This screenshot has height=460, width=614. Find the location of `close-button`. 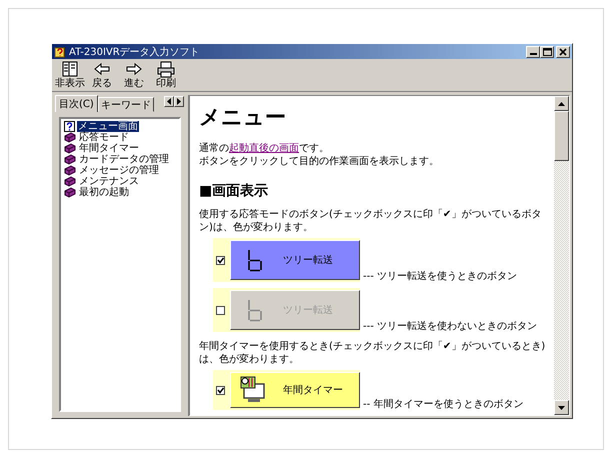

close-button is located at coordinates (563, 52).